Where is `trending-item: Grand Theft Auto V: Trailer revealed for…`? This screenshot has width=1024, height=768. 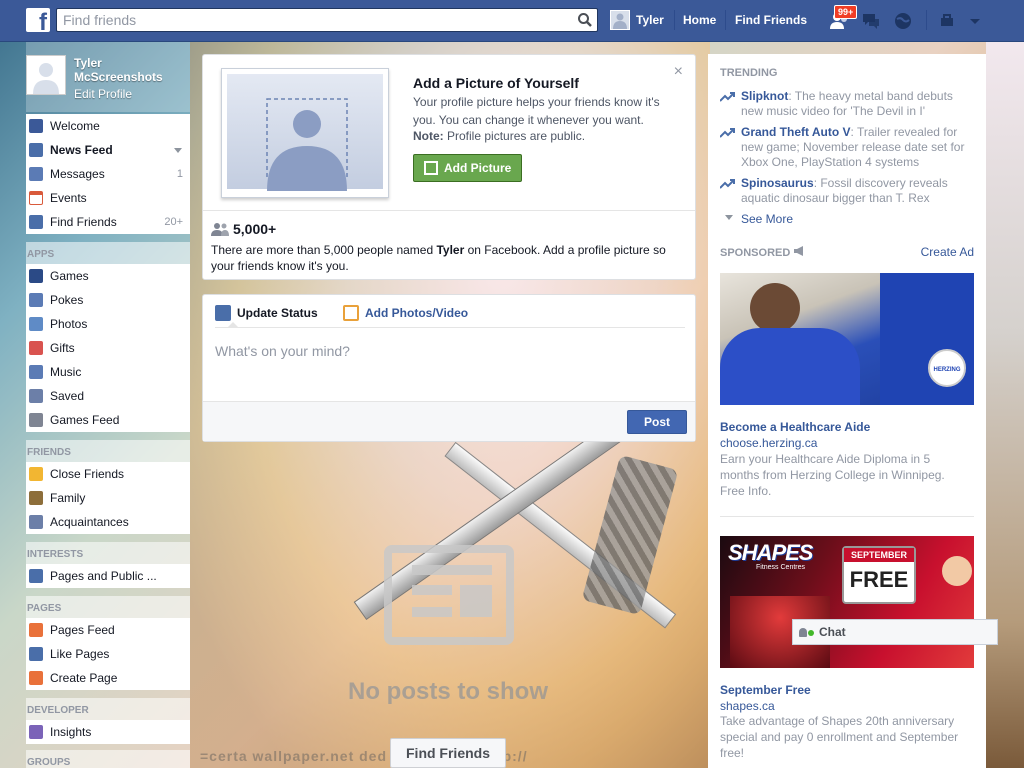
trending-item: Grand Theft Auto V: Trailer revealed for… is located at coordinates (845, 147).